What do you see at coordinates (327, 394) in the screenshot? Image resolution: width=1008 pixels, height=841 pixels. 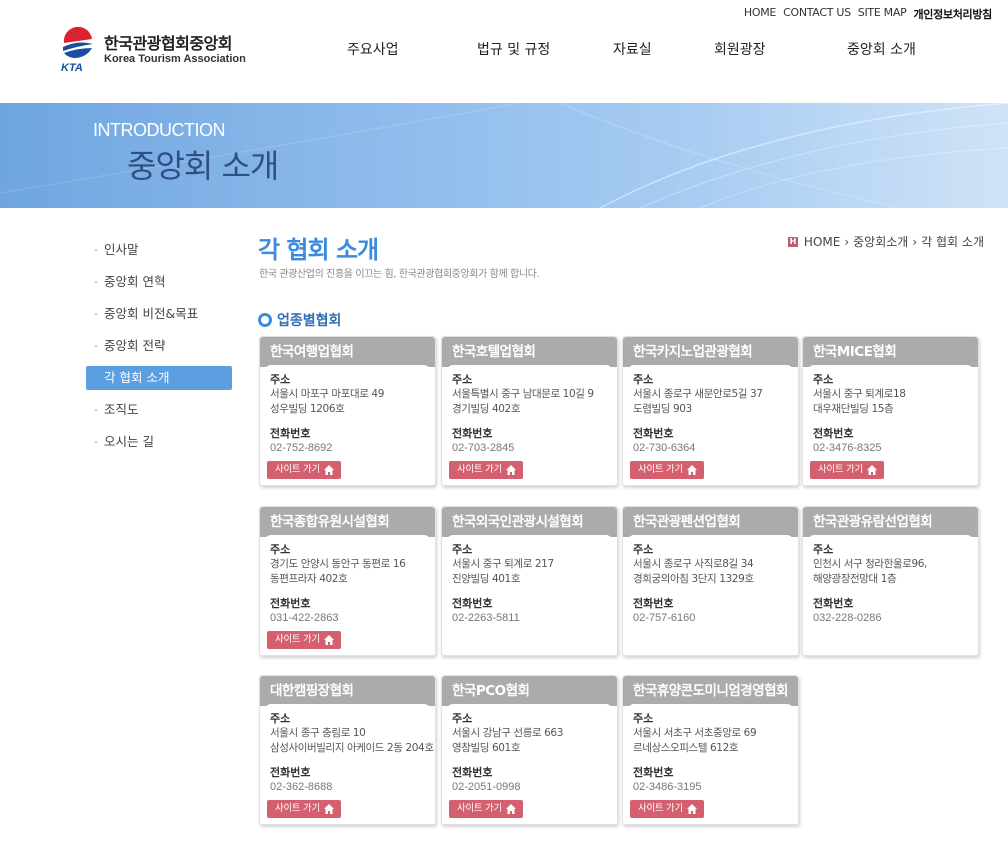 I see `address-line-1: 서울시 마포구 마포대로 49` at bounding box center [327, 394].